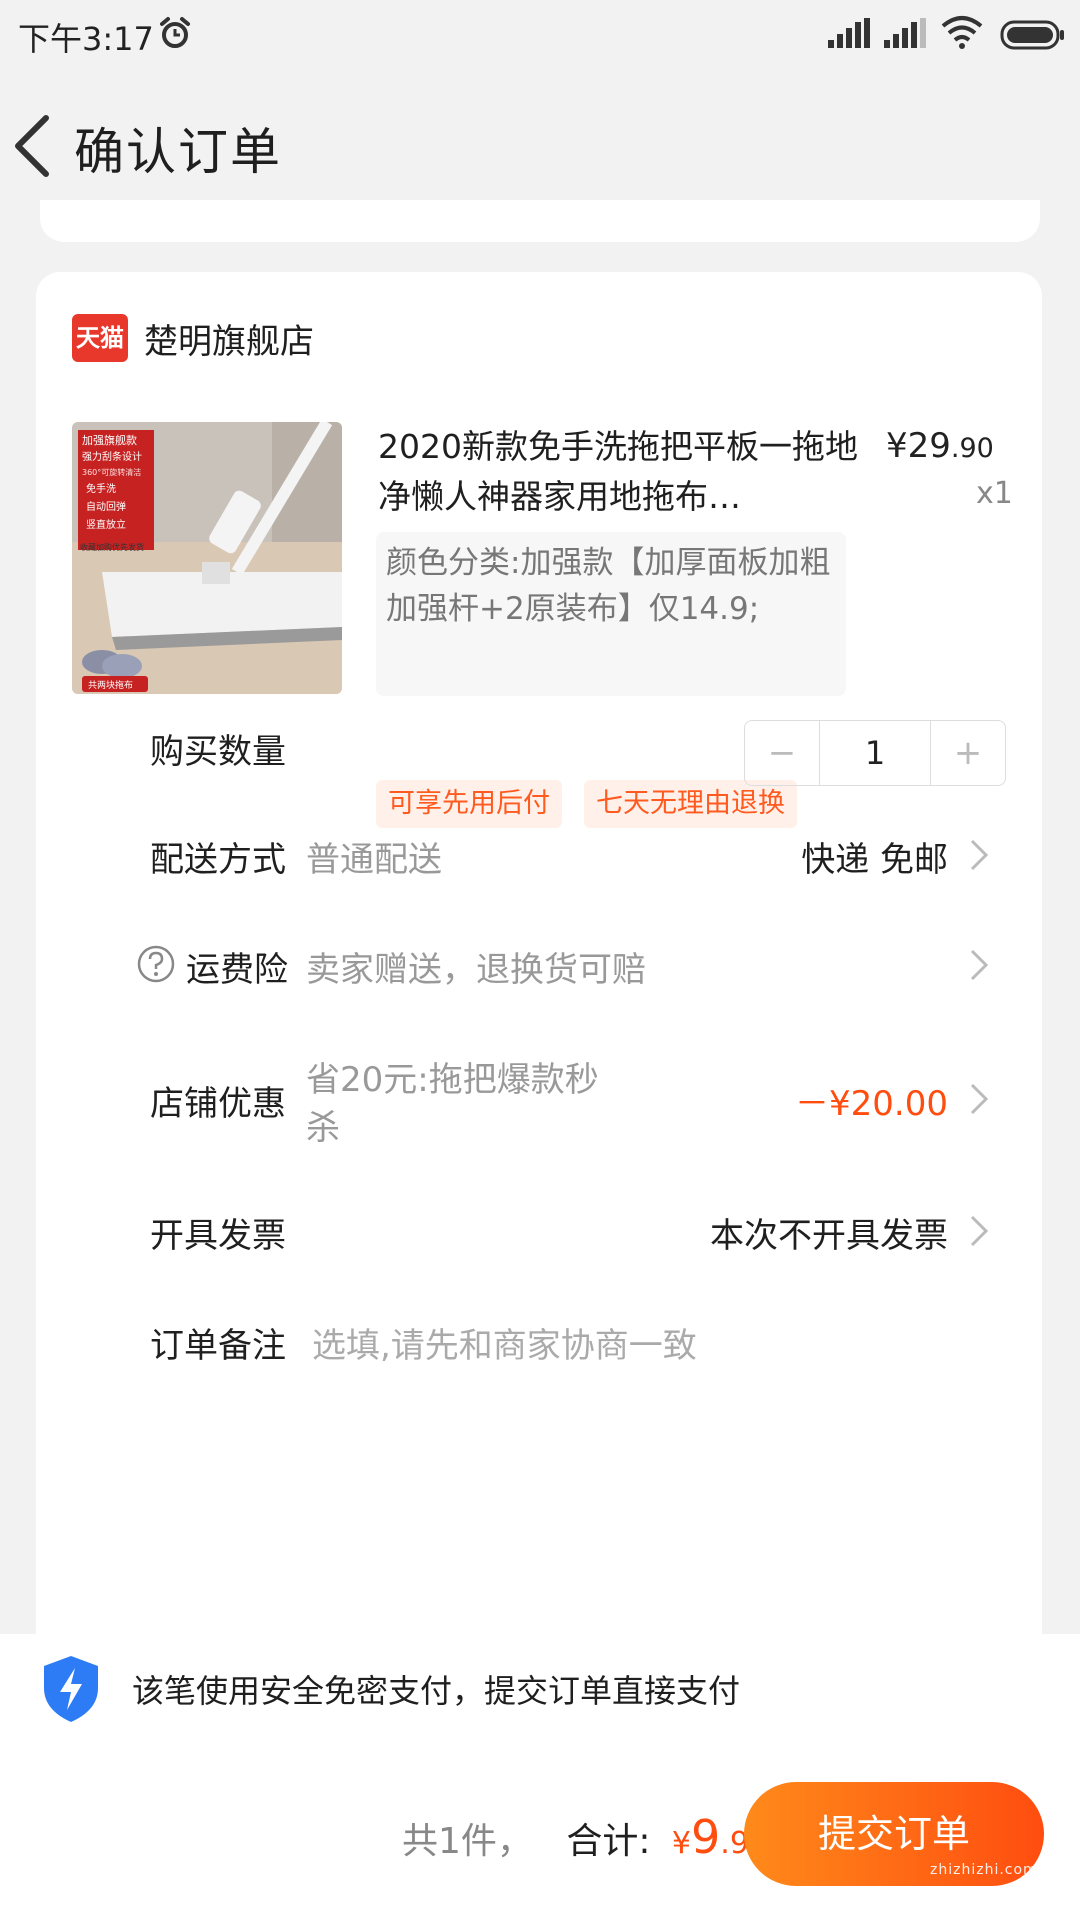 Image resolution: width=1080 pixels, height=1920 pixels. I want to click on header: 确认订单, so click(540, 145).